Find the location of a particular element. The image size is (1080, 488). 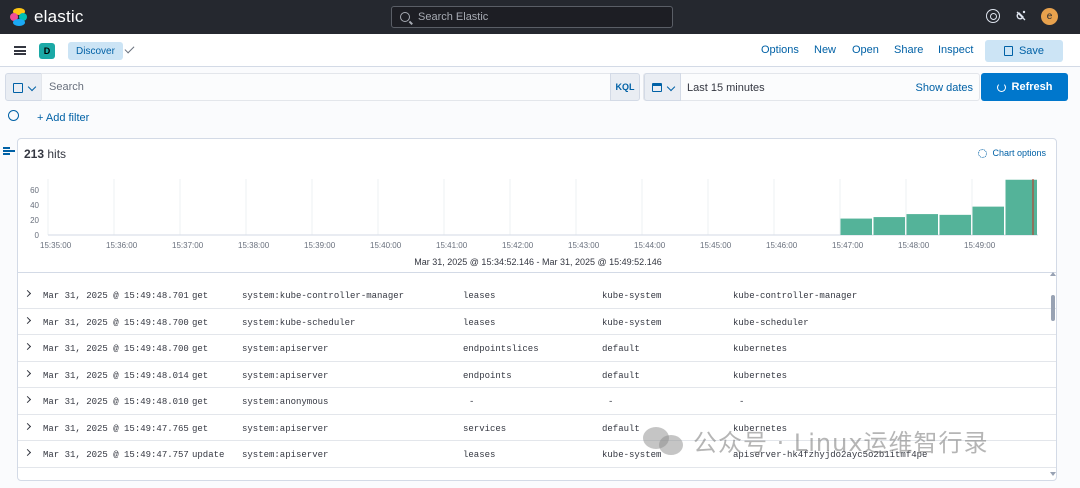

name-cell: kube-controller-manager is located at coordinates (795, 296).